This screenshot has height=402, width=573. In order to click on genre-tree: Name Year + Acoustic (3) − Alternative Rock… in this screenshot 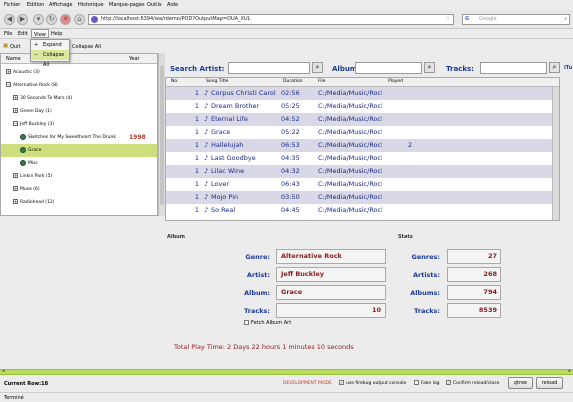, I will do `click(79, 134)`.